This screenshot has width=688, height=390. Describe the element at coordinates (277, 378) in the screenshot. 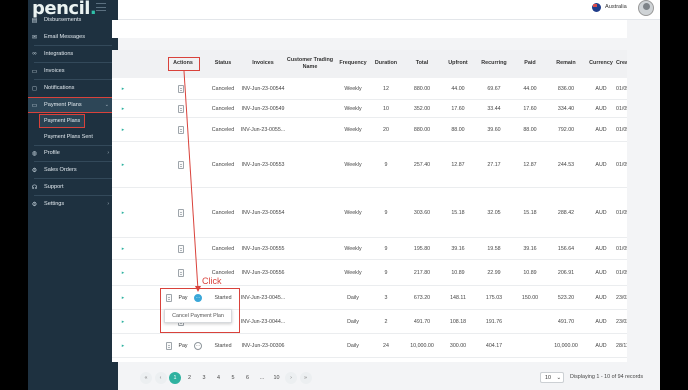

I see `page-button-10: 10` at that location.